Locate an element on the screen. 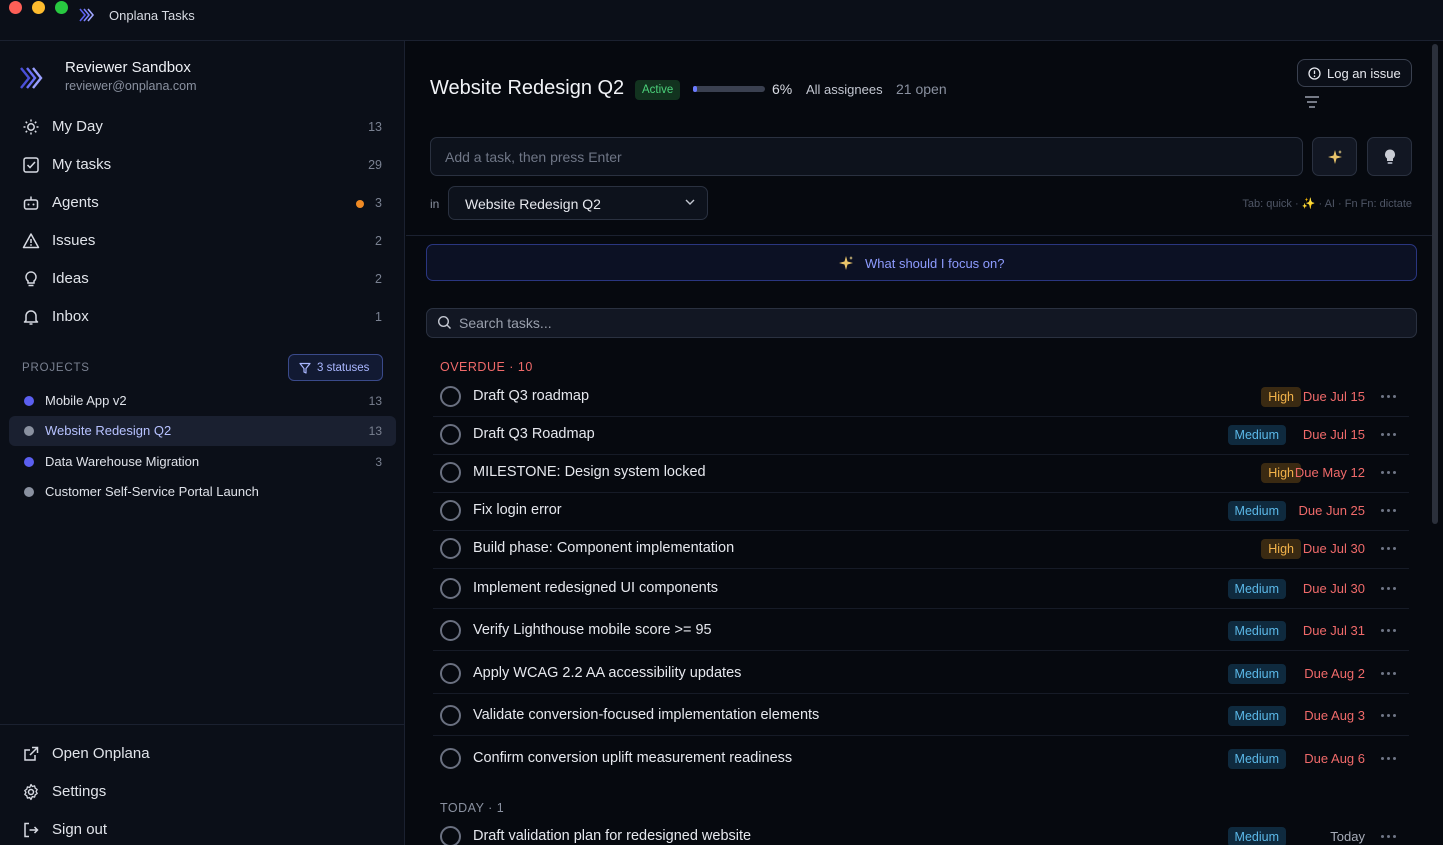  idea-button is located at coordinates (1389, 156).